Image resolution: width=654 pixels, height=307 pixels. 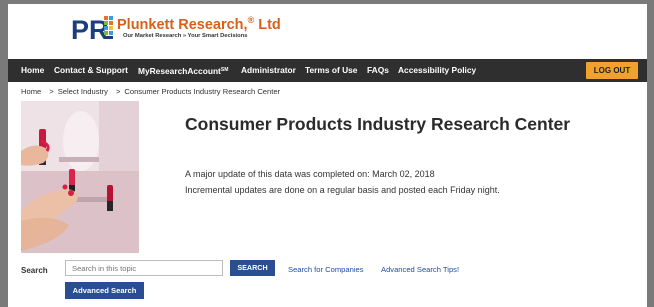 What do you see at coordinates (34, 270) in the screenshot?
I see `search-label: Search` at bounding box center [34, 270].